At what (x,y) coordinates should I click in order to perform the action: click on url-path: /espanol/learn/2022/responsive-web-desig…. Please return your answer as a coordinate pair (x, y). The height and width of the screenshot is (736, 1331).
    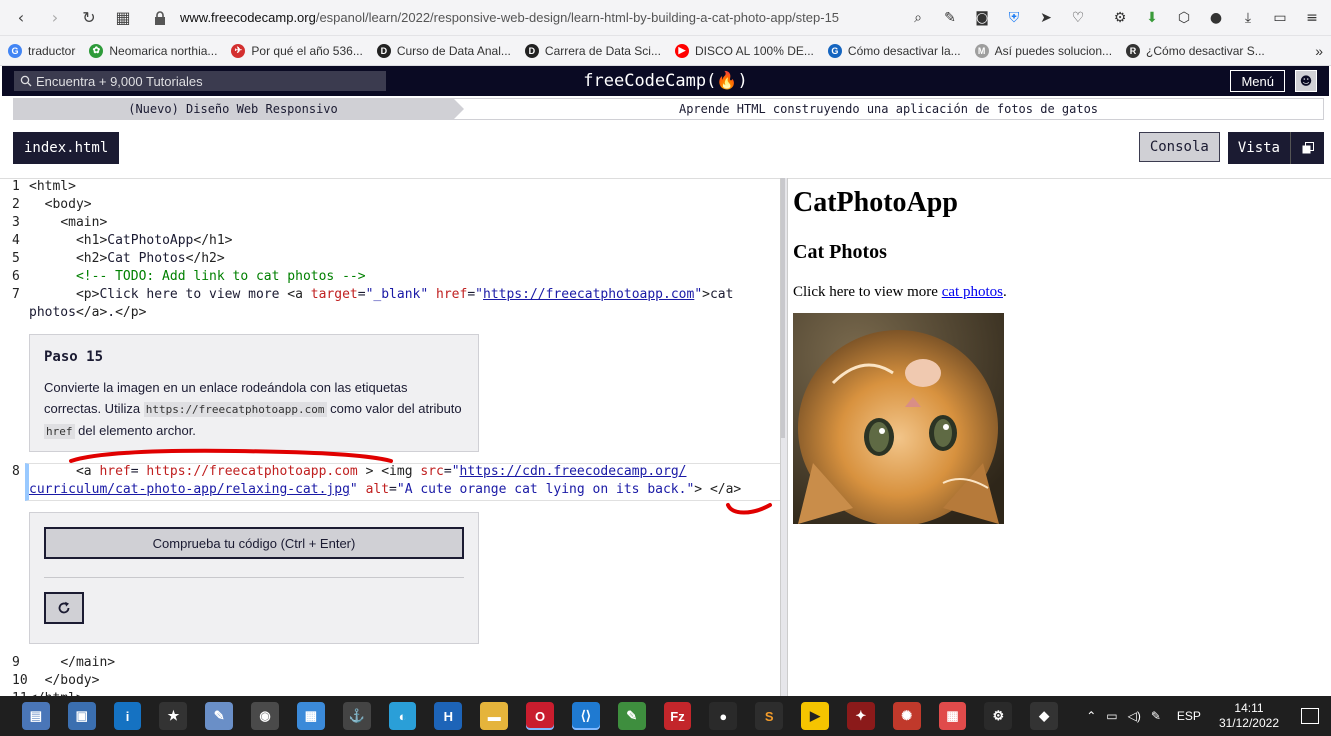
    Looking at the image, I should click on (577, 17).